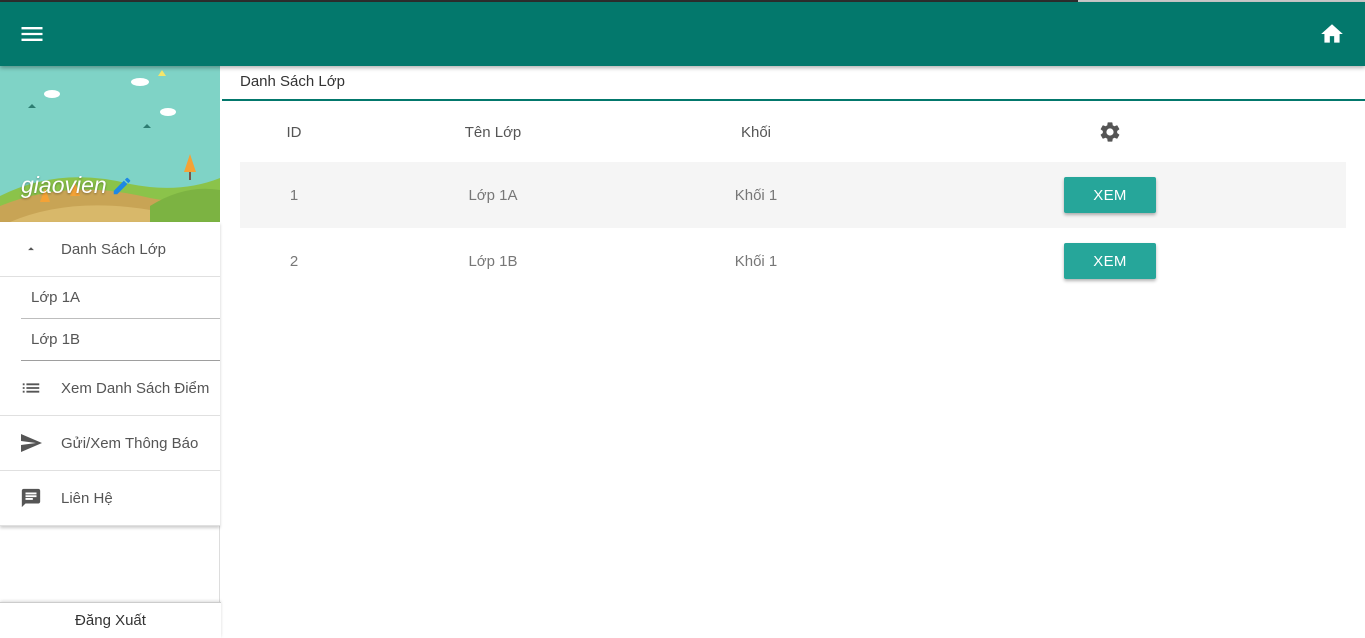 The width and height of the screenshot is (1365, 638). Describe the element at coordinates (30, 443) in the screenshot. I see `send-icon` at that location.